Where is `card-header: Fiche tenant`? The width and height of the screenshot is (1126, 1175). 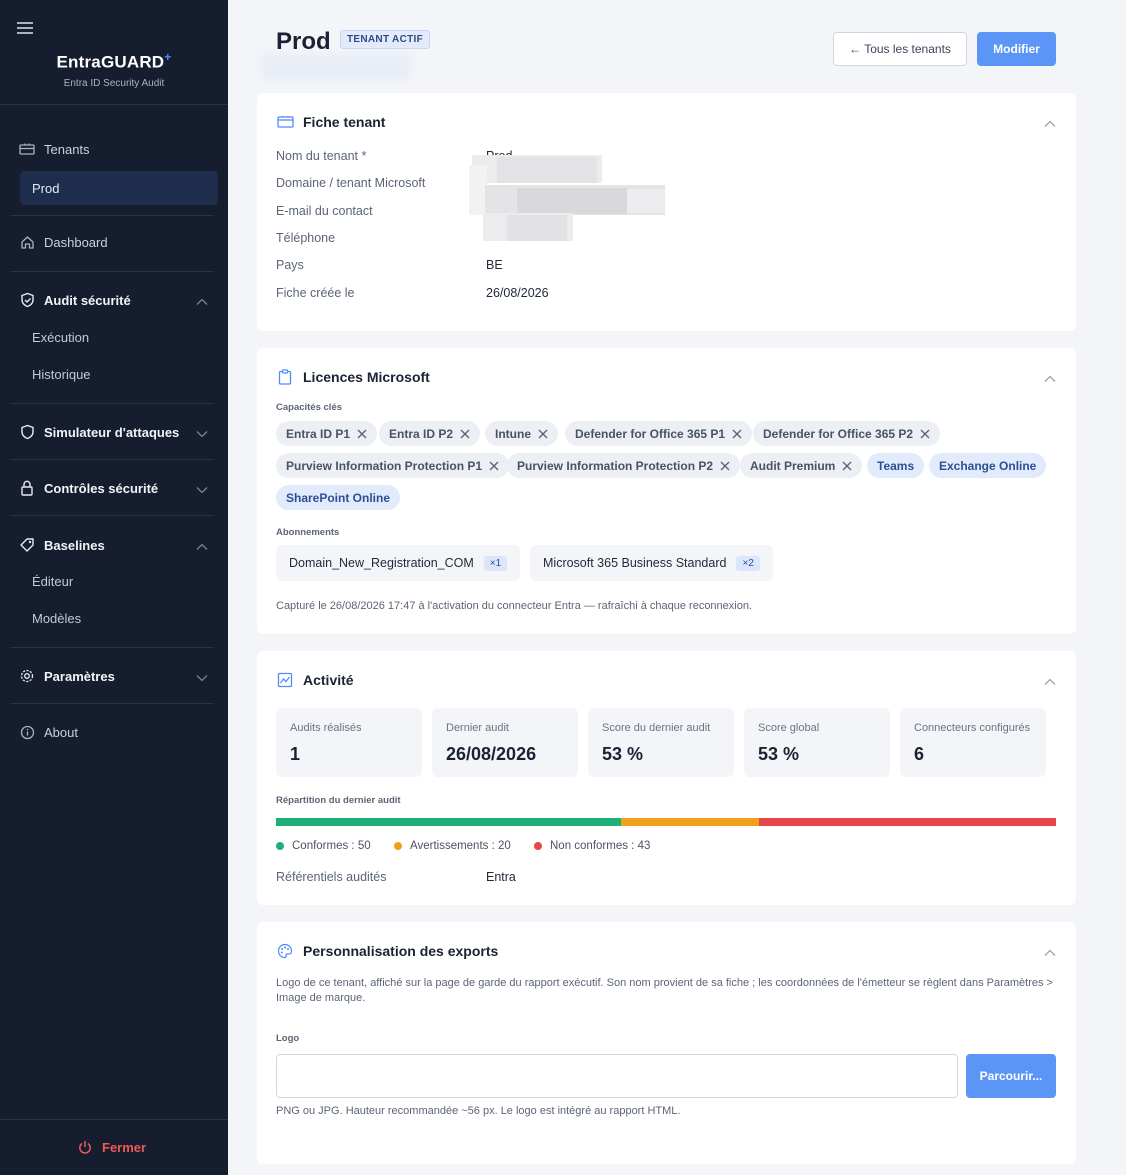 card-header: Fiche tenant is located at coordinates (330, 122).